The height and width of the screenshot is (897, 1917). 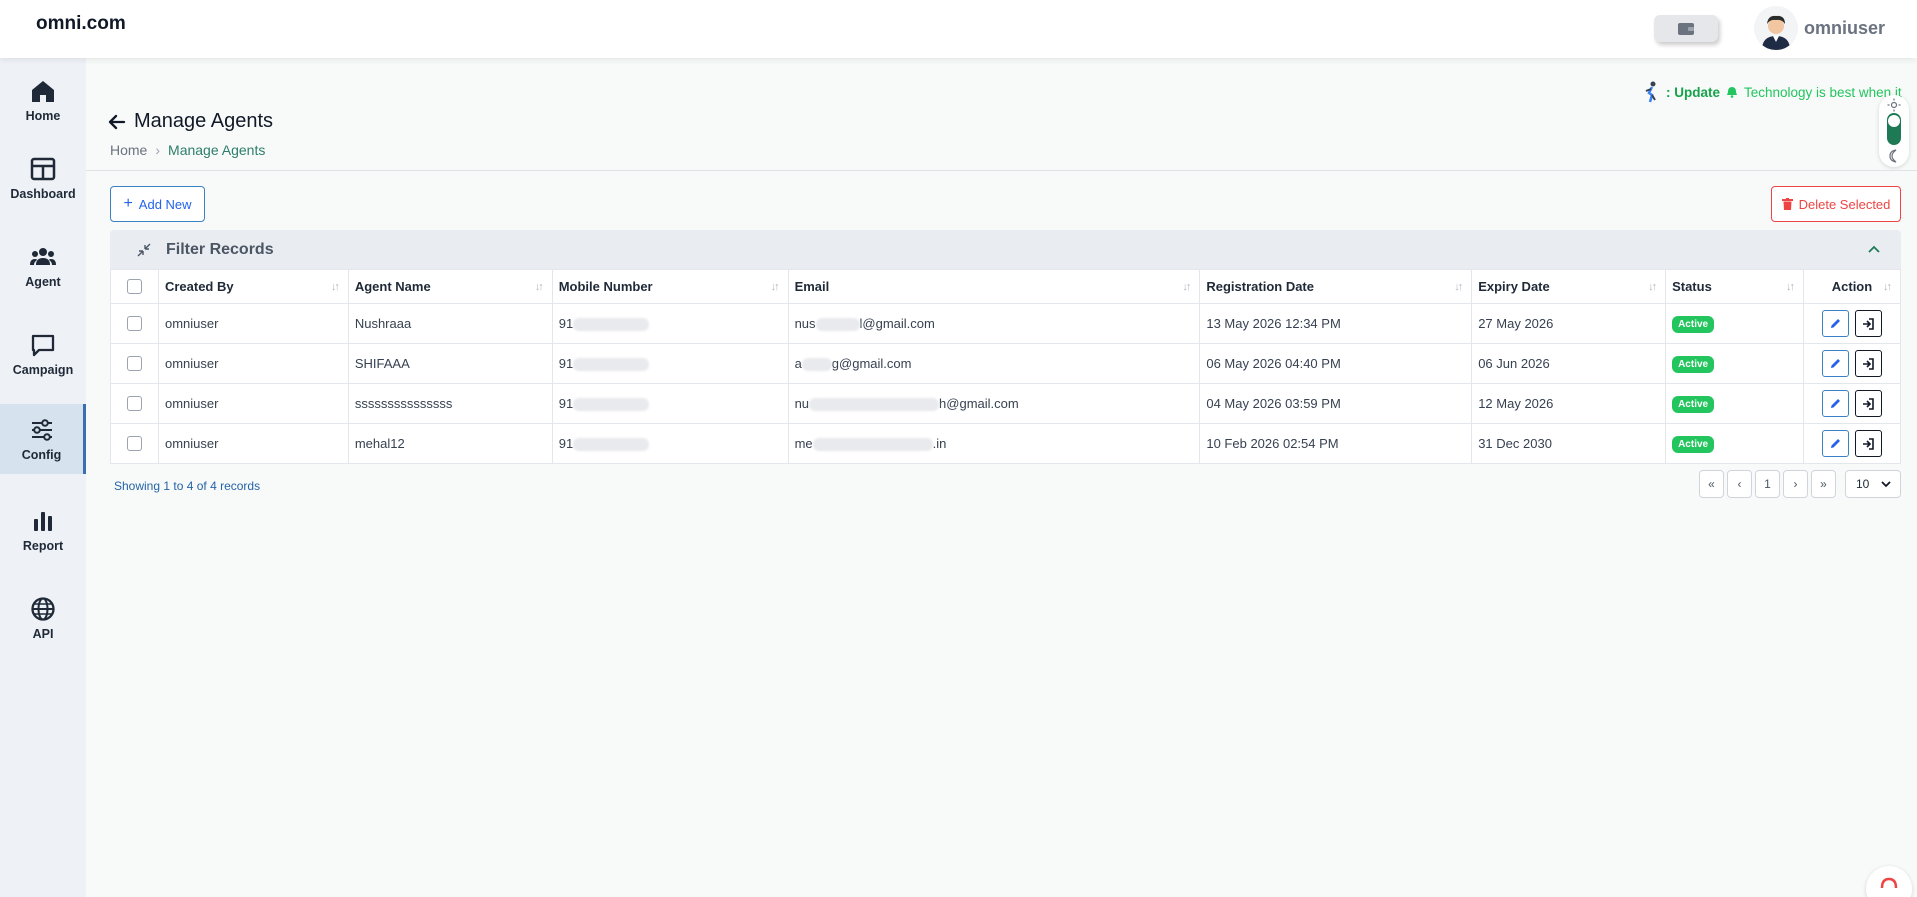 I want to click on sidebar-item-campaign: Campaign, so click(x=43, y=354).